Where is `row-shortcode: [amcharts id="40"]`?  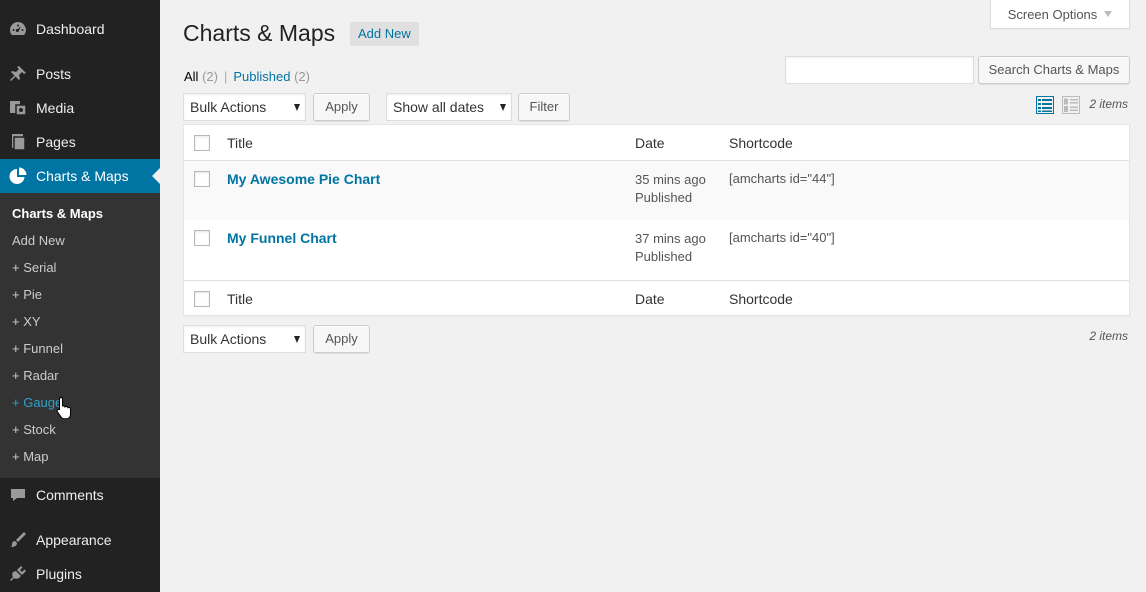
row-shortcode: [amcharts id="40"] is located at coordinates (782, 237).